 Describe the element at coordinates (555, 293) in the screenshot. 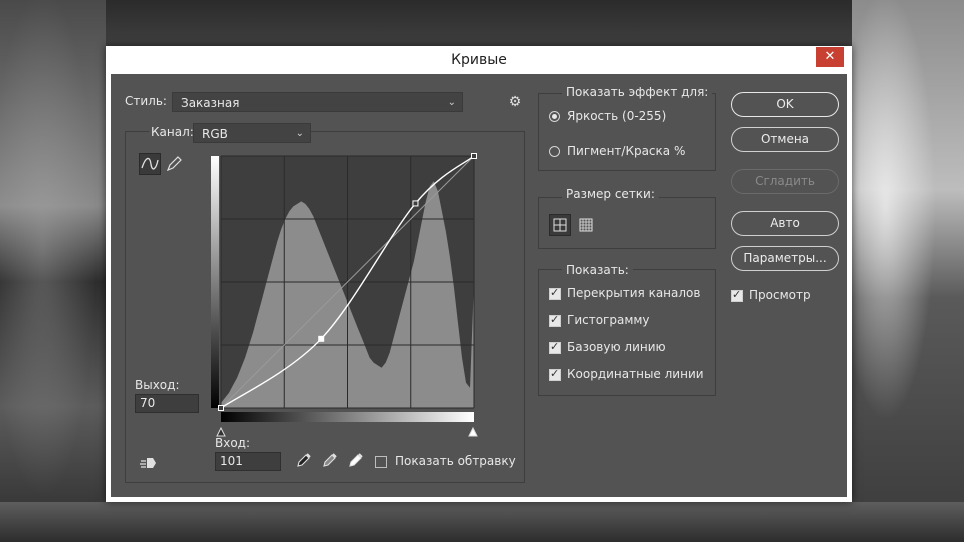

I see `checkbox-channel-overlays` at that location.